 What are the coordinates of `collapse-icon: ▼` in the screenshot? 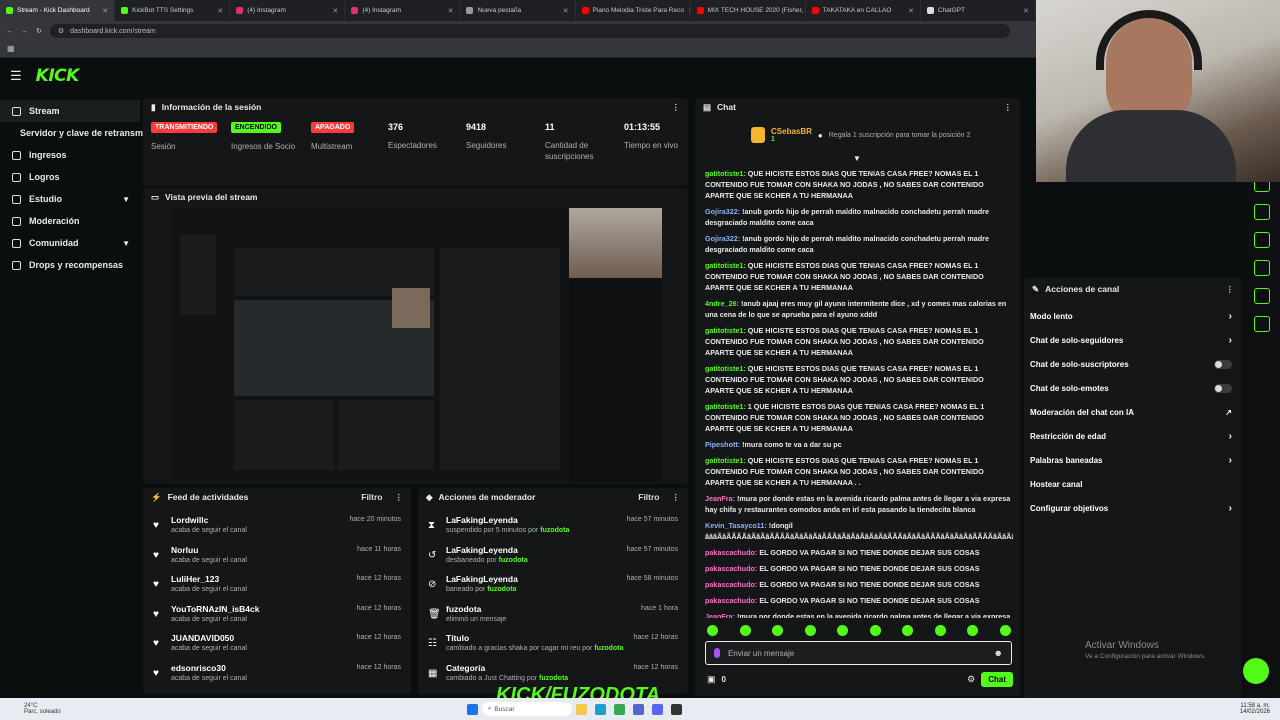 It's located at (857, 158).